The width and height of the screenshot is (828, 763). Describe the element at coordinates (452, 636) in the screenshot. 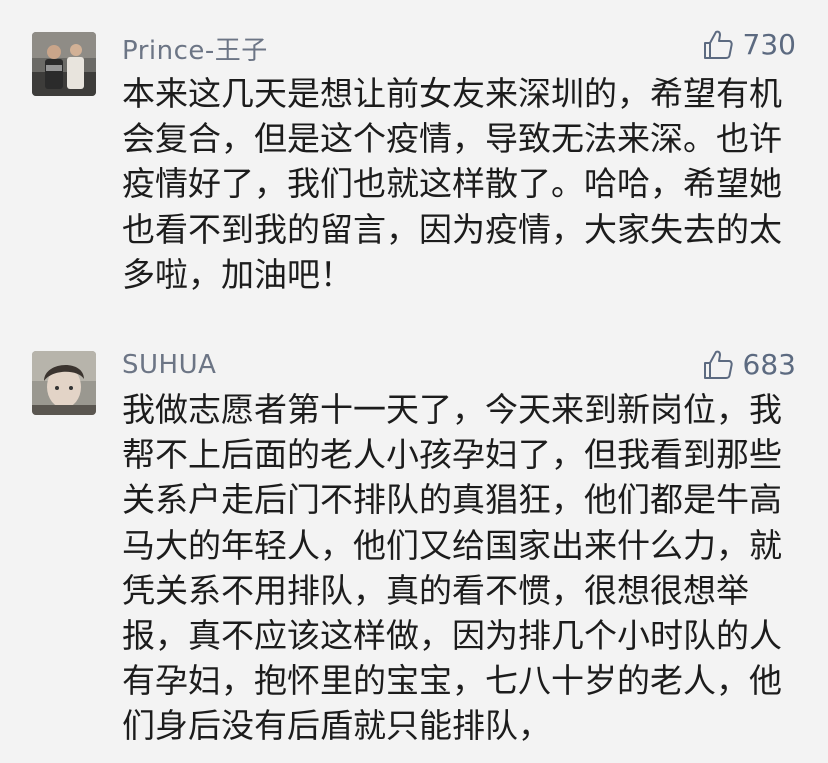

I see `comment-line: 报，真不应该这样做，因为排几个小时队的人` at that location.